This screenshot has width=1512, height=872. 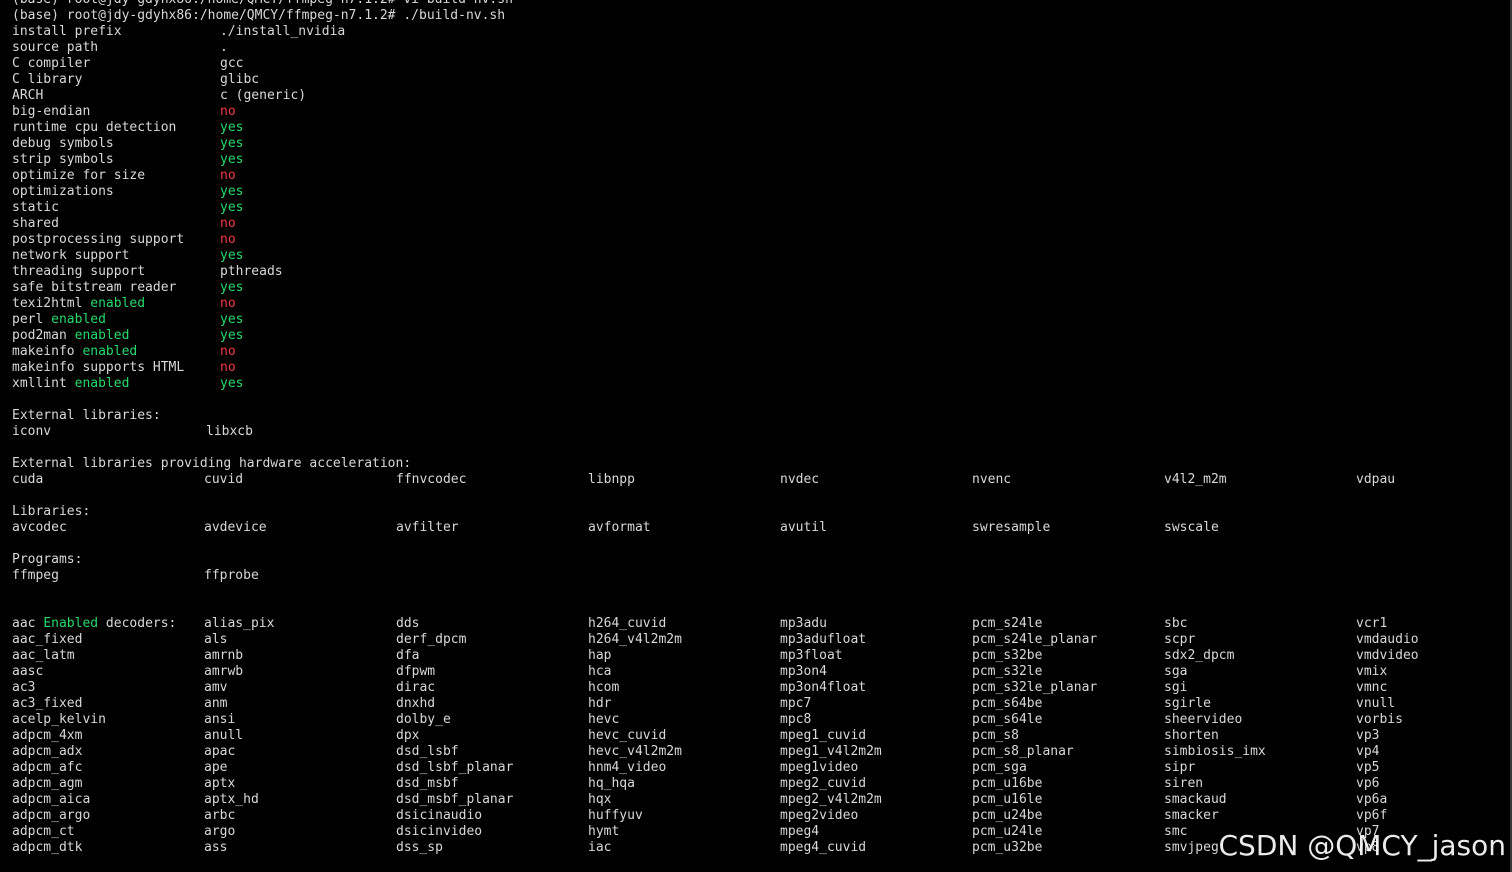 I want to click on decoder-item: mpeg1_cuvid, so click(x=823, y=735).